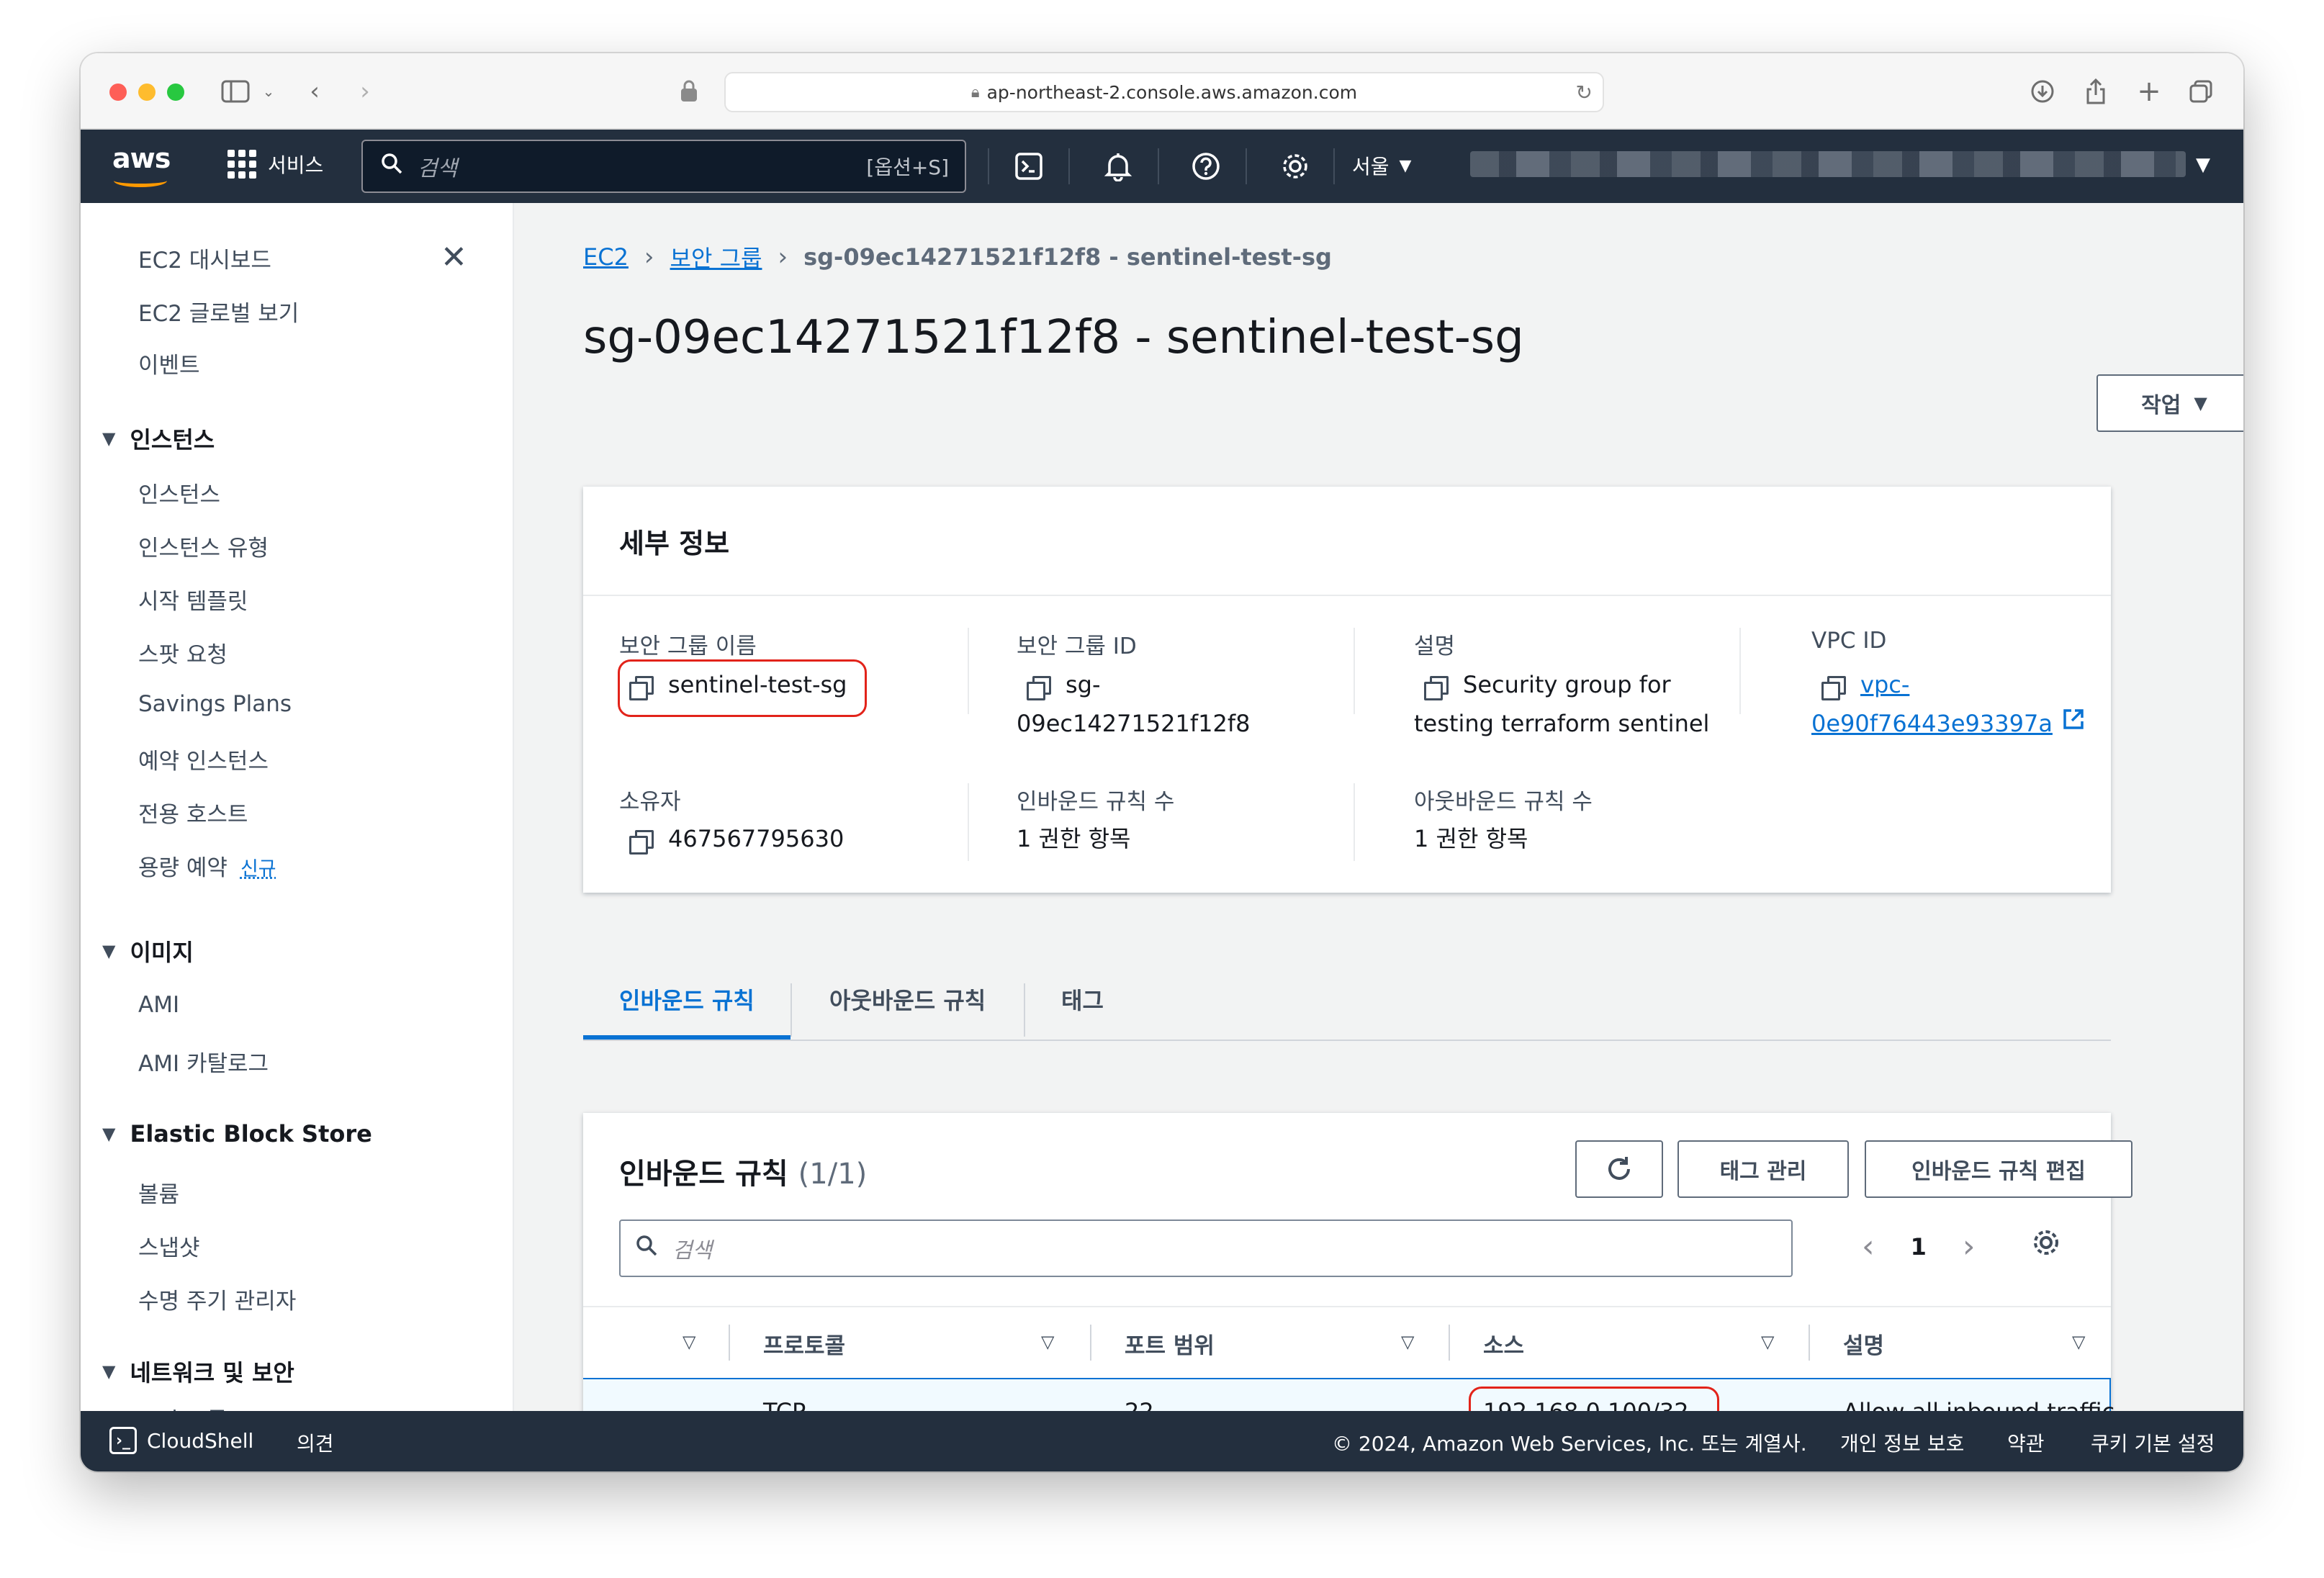  What do you see at coordinates (2046, 1246) in the screenshot?
I see `table-preferences-gear-icon` at bounding box center [2046, 1246].